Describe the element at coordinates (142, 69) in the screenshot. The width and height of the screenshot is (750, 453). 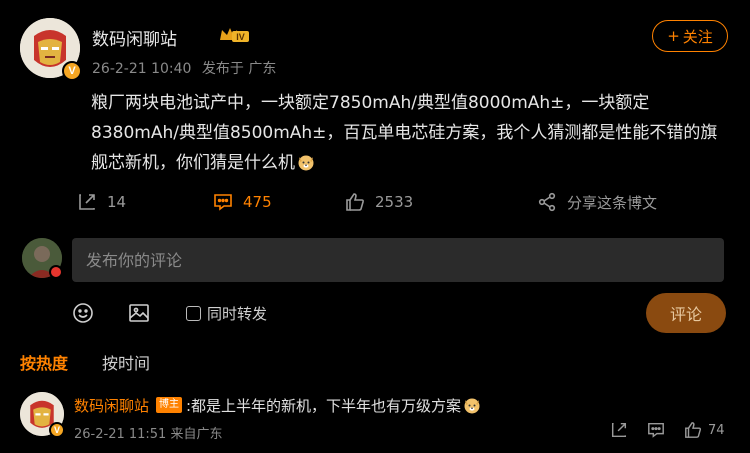
I see `post-time: 26-2-21 10:40` at that location.